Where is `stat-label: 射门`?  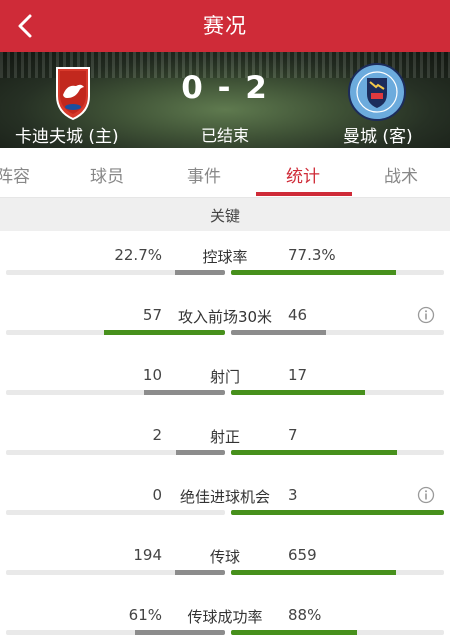
stat-label: 射门 is located at coordinates (224, 377).